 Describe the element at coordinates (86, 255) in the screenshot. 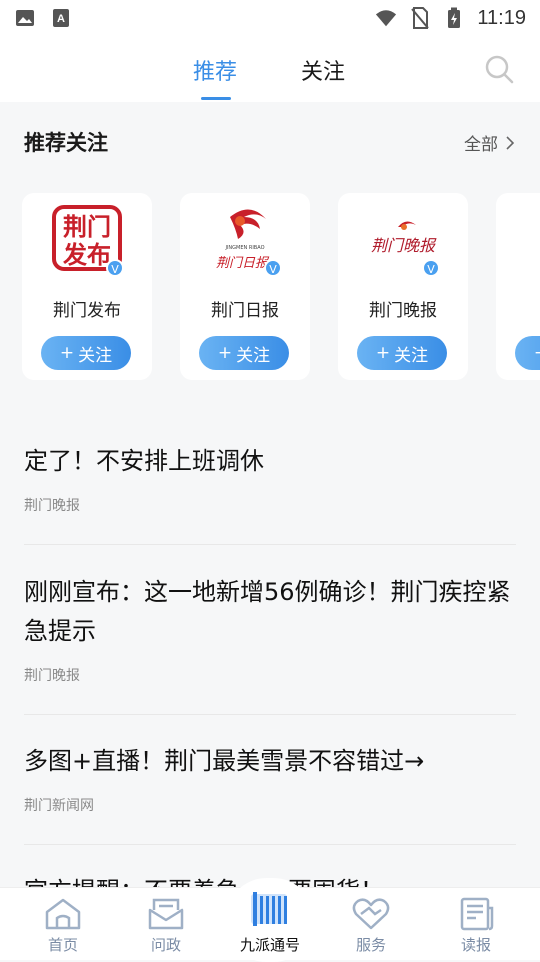

I see `svg-text: 发布` at that location.